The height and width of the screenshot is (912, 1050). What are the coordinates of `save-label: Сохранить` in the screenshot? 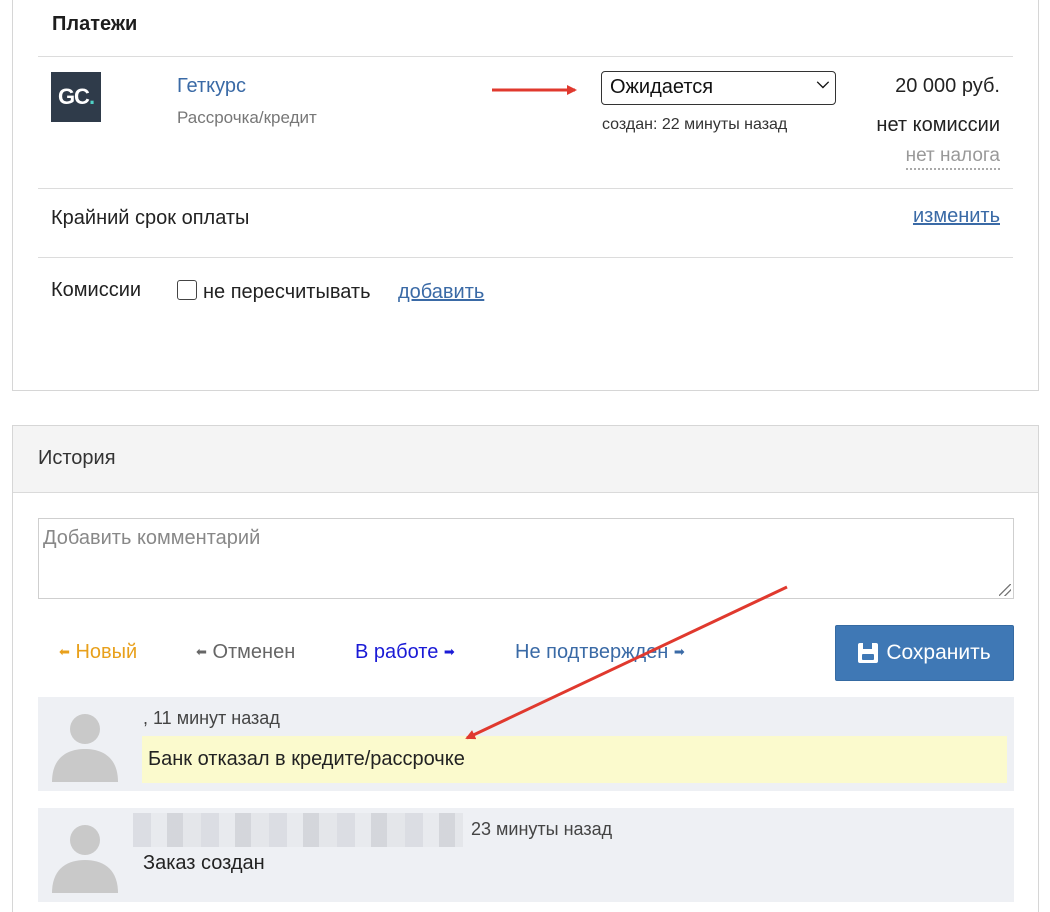 It's located at (938, 652).